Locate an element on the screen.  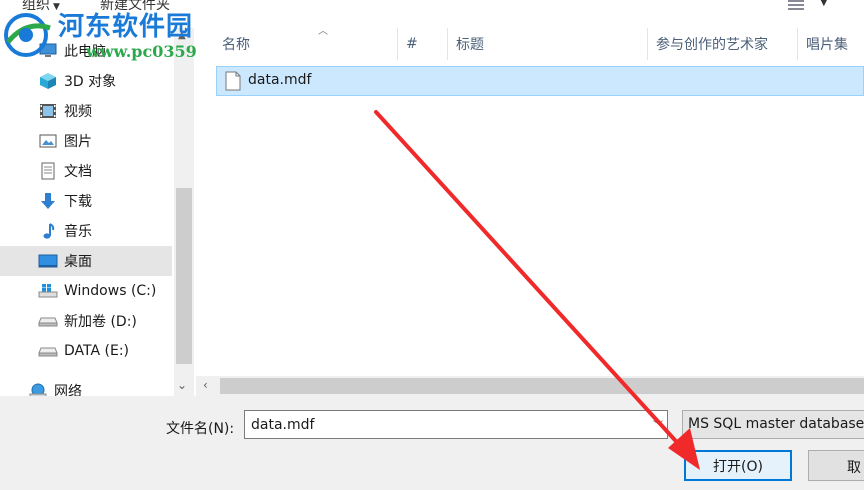
filename-combobox: ﹀ is located at coordinates (456, 424).